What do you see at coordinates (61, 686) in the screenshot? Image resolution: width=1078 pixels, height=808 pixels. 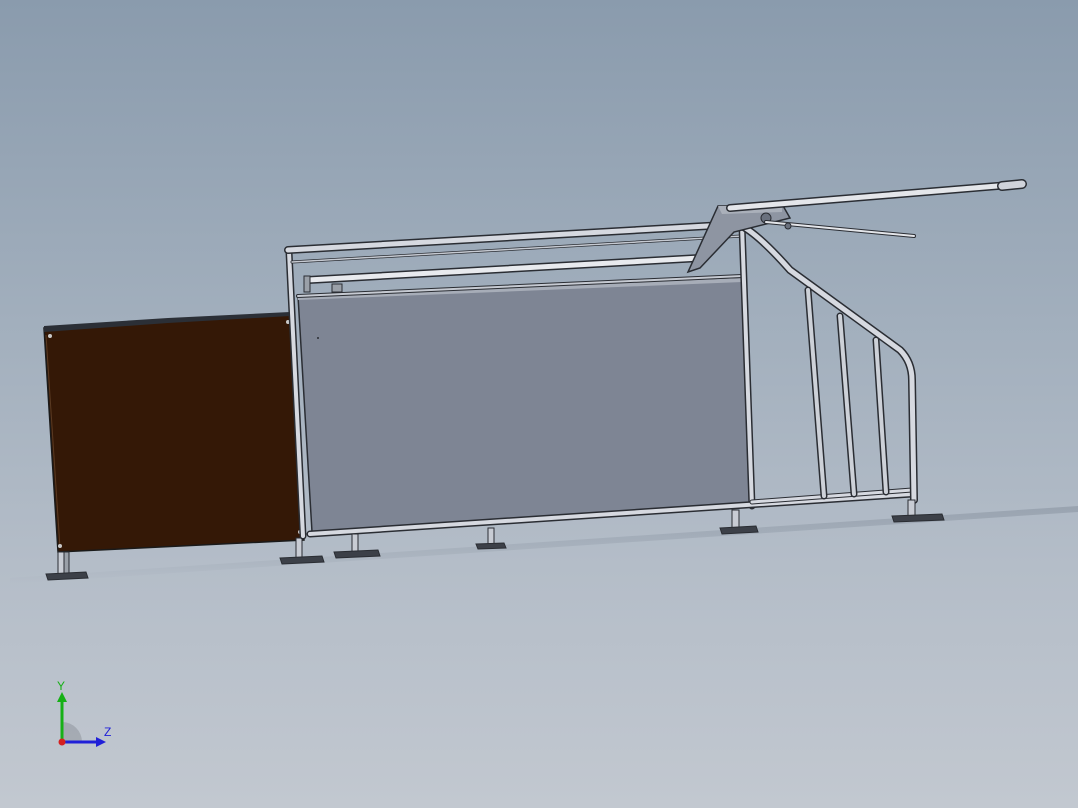 I see `y-axis-label: Y` at bounding box center [61, 686].